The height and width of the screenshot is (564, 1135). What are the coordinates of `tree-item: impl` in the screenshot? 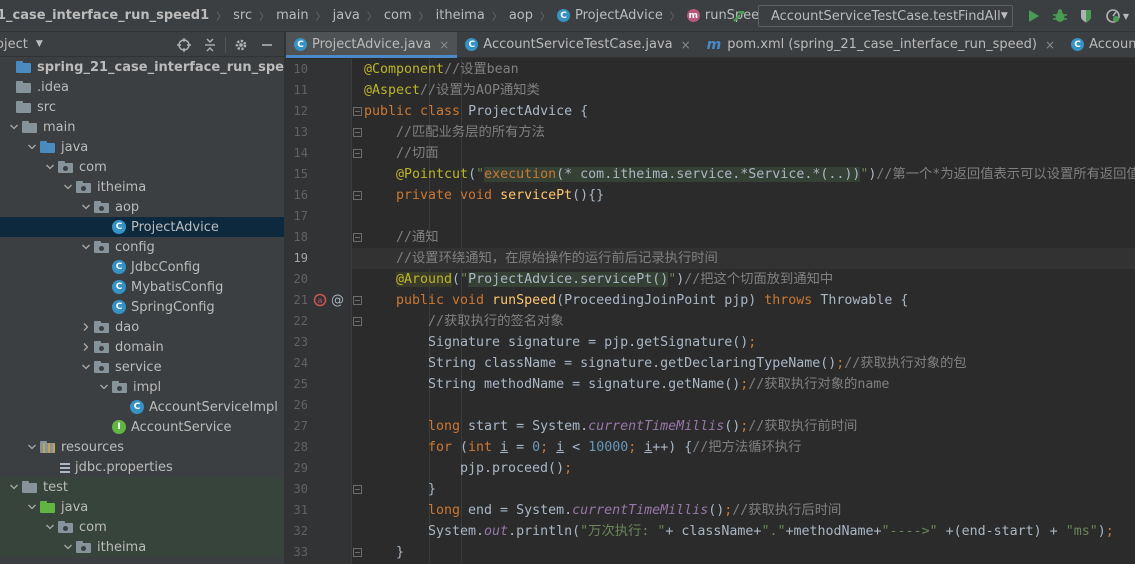 It's located at (142, 387).